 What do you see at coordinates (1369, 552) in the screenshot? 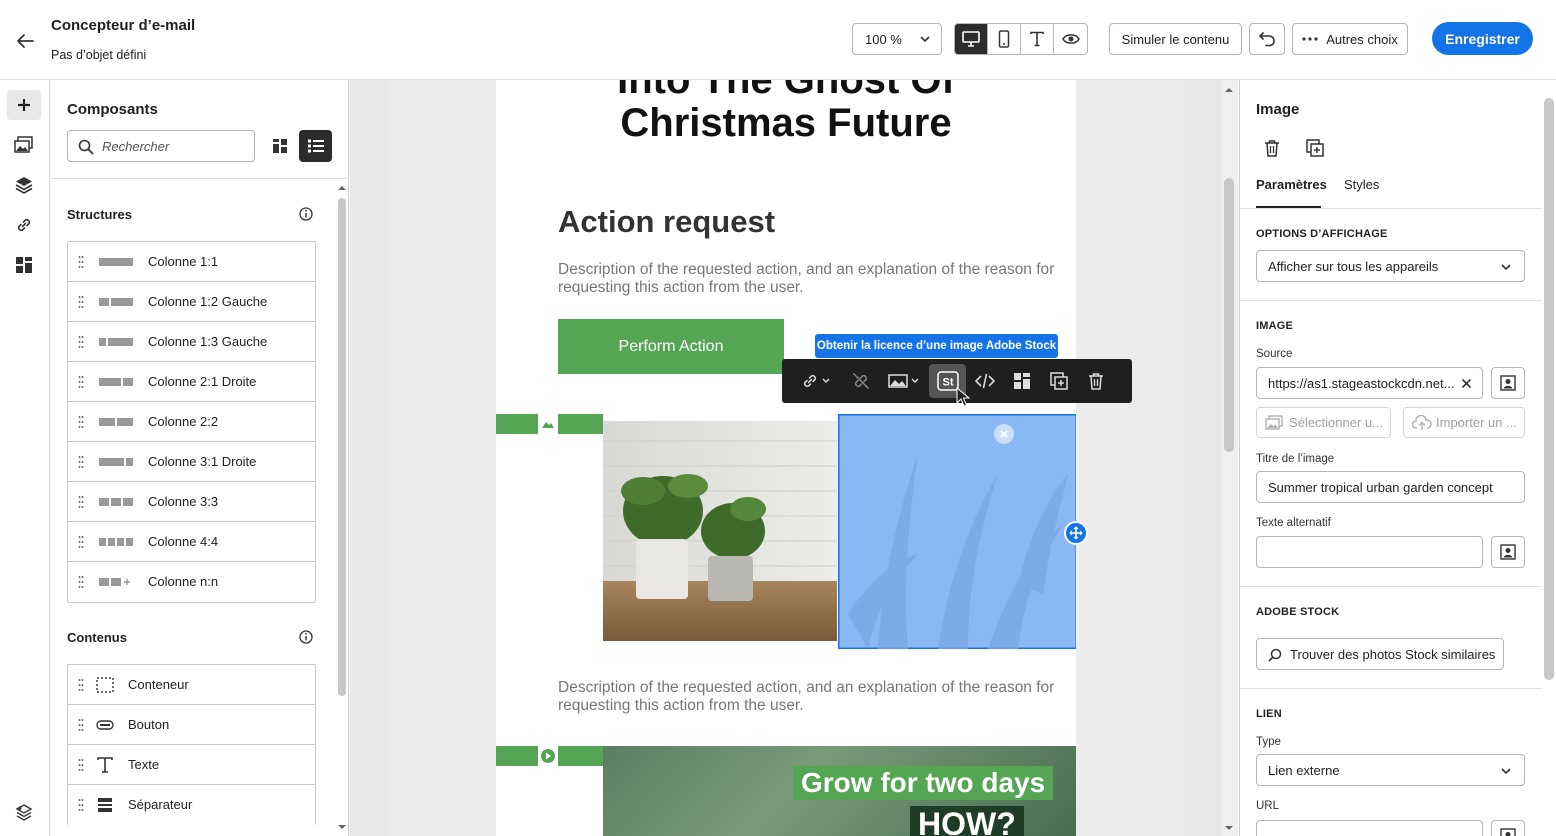
I see `alt-text-field` at bounding box center [1369, 552].